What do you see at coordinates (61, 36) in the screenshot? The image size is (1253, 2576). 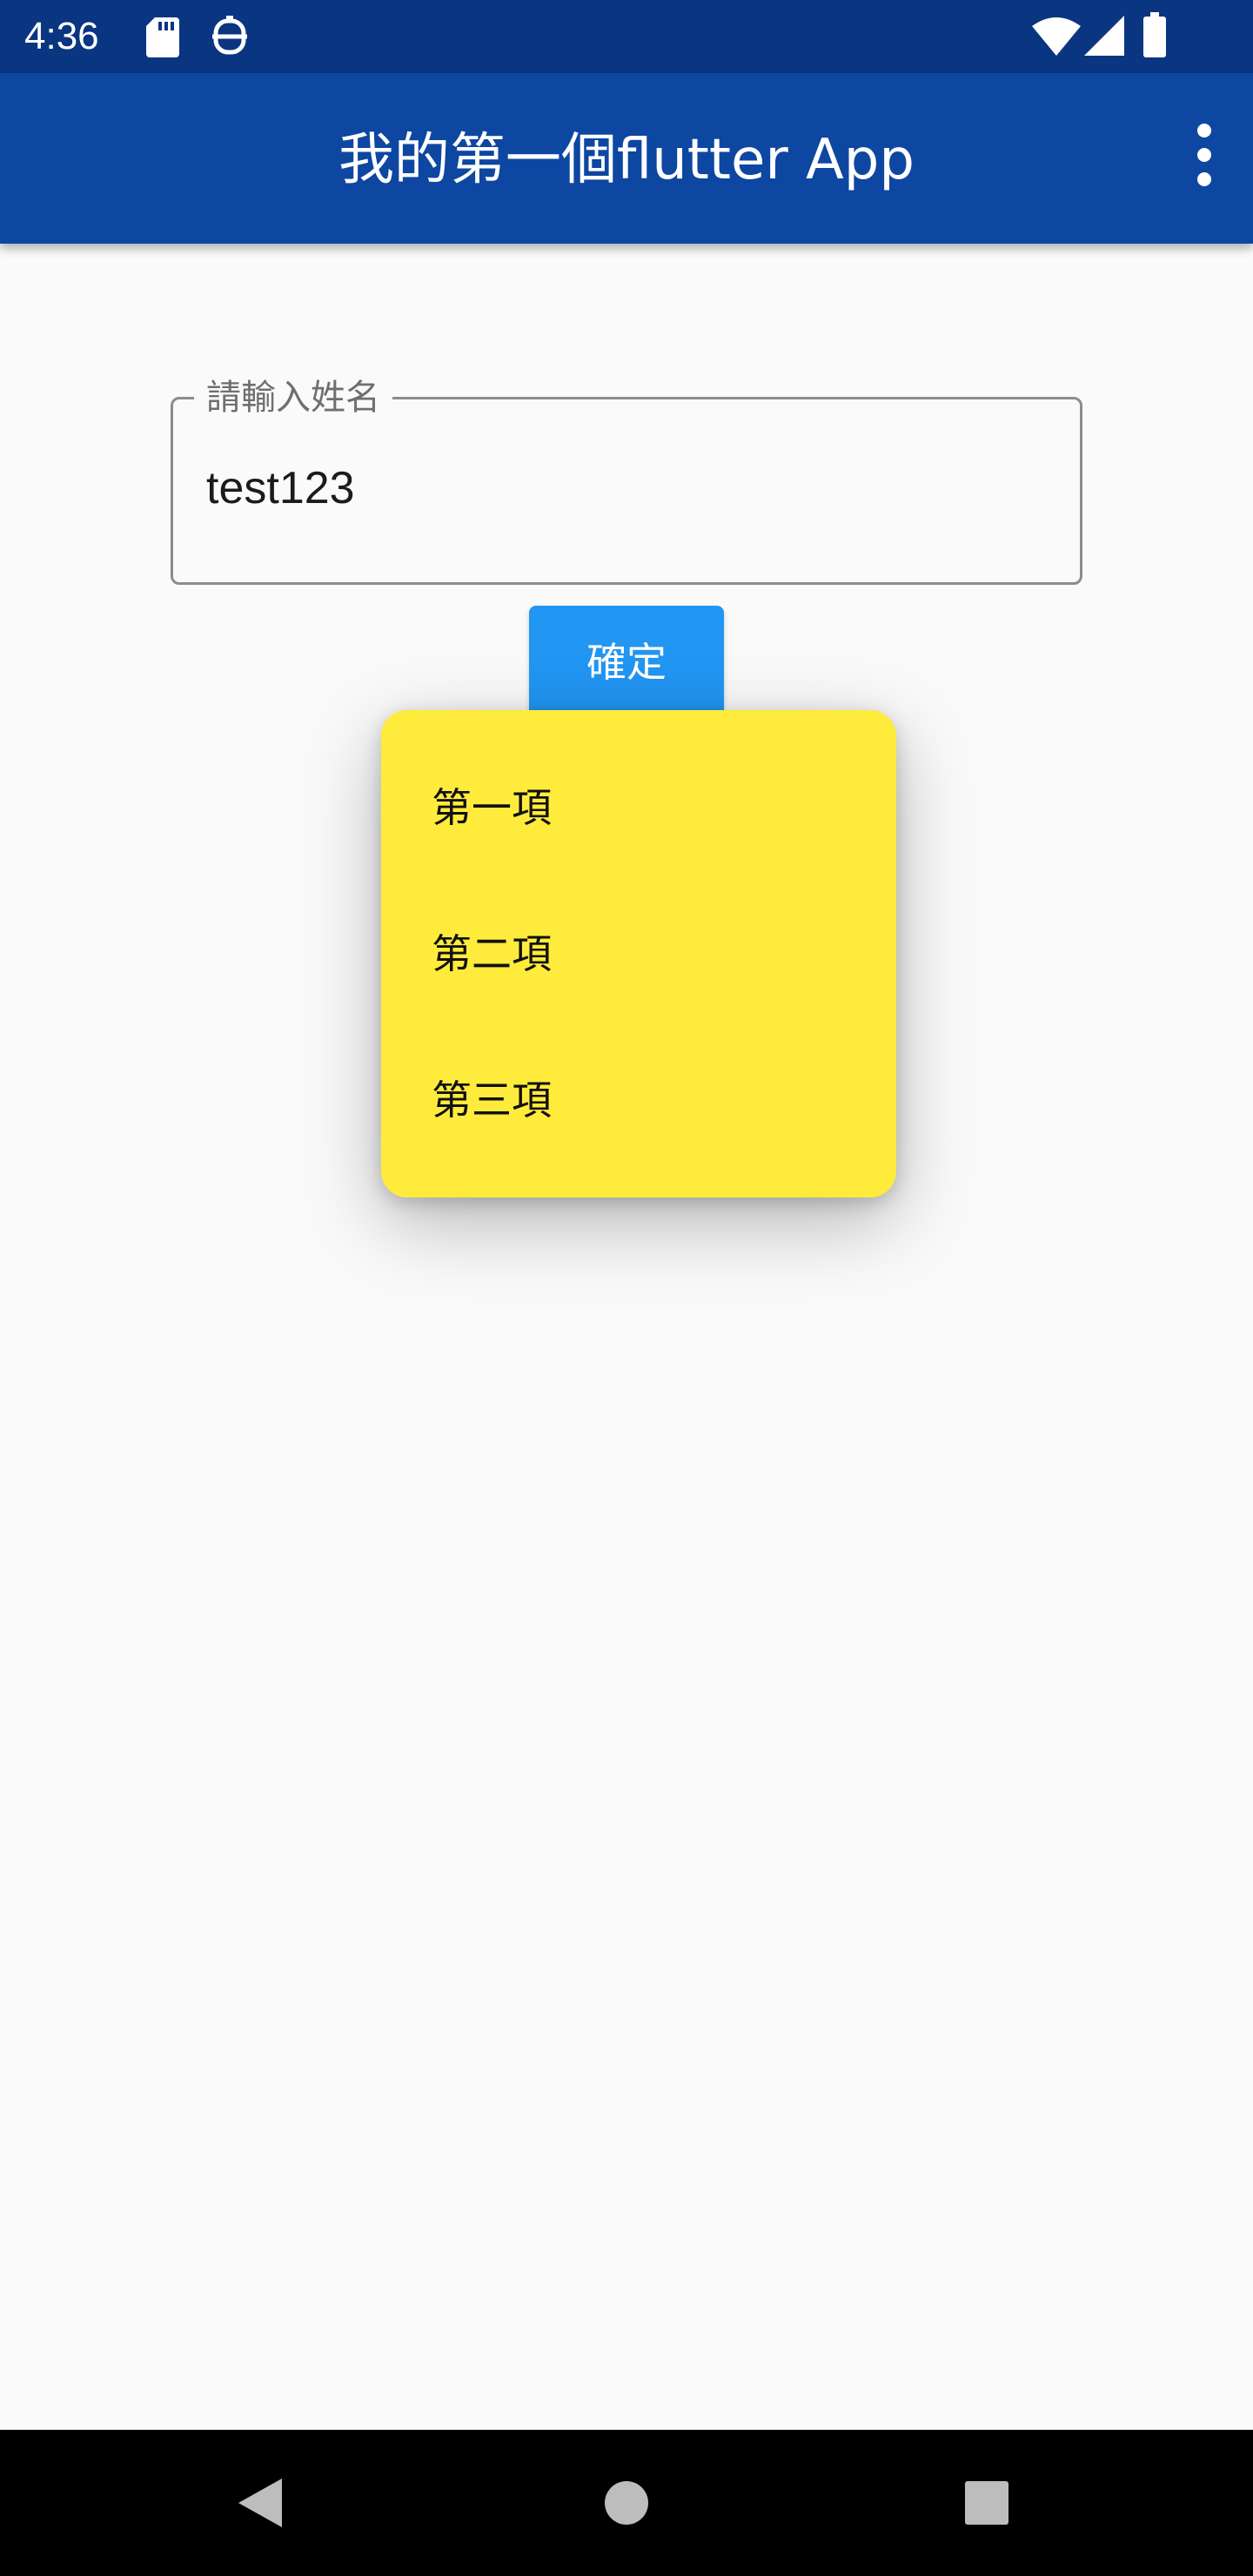 I see `status-time: 4:36` at bounding box center [61, 36].